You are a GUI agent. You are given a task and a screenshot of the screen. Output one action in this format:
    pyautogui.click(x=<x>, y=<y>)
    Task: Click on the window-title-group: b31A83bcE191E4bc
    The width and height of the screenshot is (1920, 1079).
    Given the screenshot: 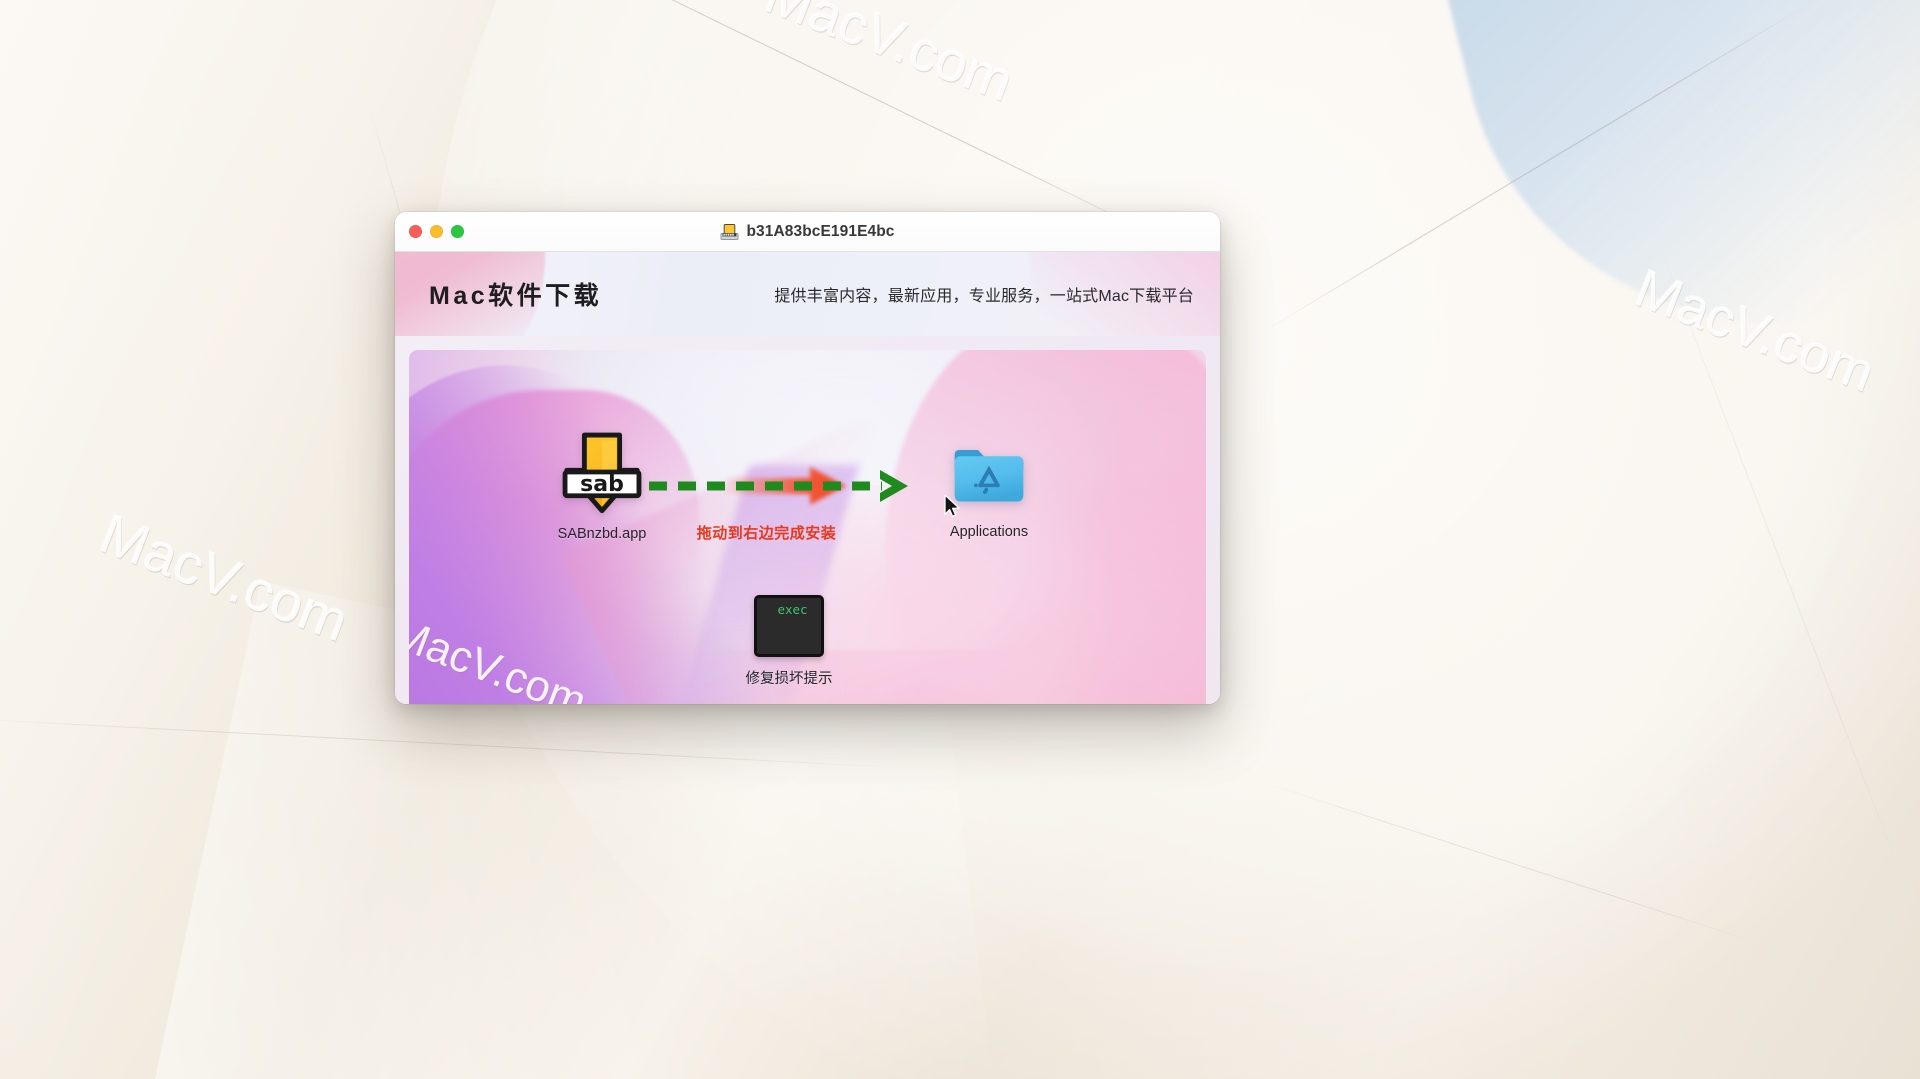 What is the action you would take?
    pyautogui.click(x=807, y=232)
    